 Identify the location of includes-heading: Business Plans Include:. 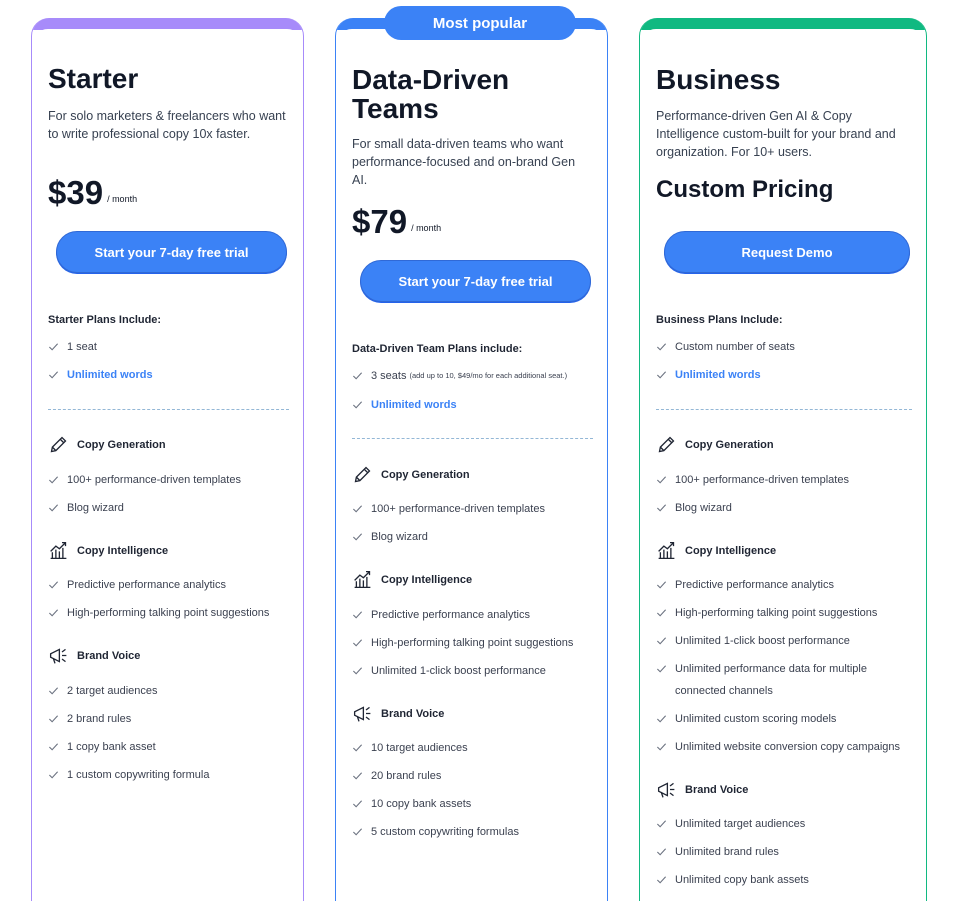
(719, 320).